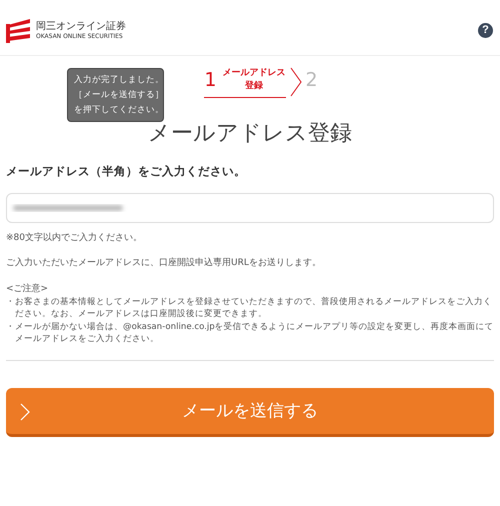  What do you see at coordinates (164, 263) in the screenshot?
I see `info-text: ご入力いただいたメールアドレスに、口座開設申込専用URLをお送りします。` at bounding box center [164, 263].